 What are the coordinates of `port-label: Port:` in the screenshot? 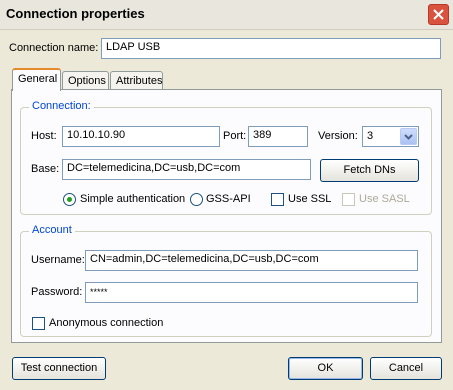 It's located at (235, 136).